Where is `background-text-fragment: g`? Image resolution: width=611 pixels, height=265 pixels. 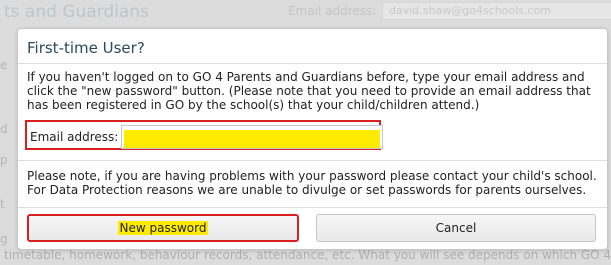 background-text-fragment: g is located at coordinates (4, 239).